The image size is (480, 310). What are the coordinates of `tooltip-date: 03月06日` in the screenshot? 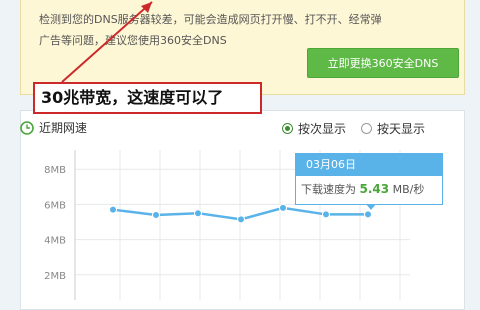 It's located at (369, 165).